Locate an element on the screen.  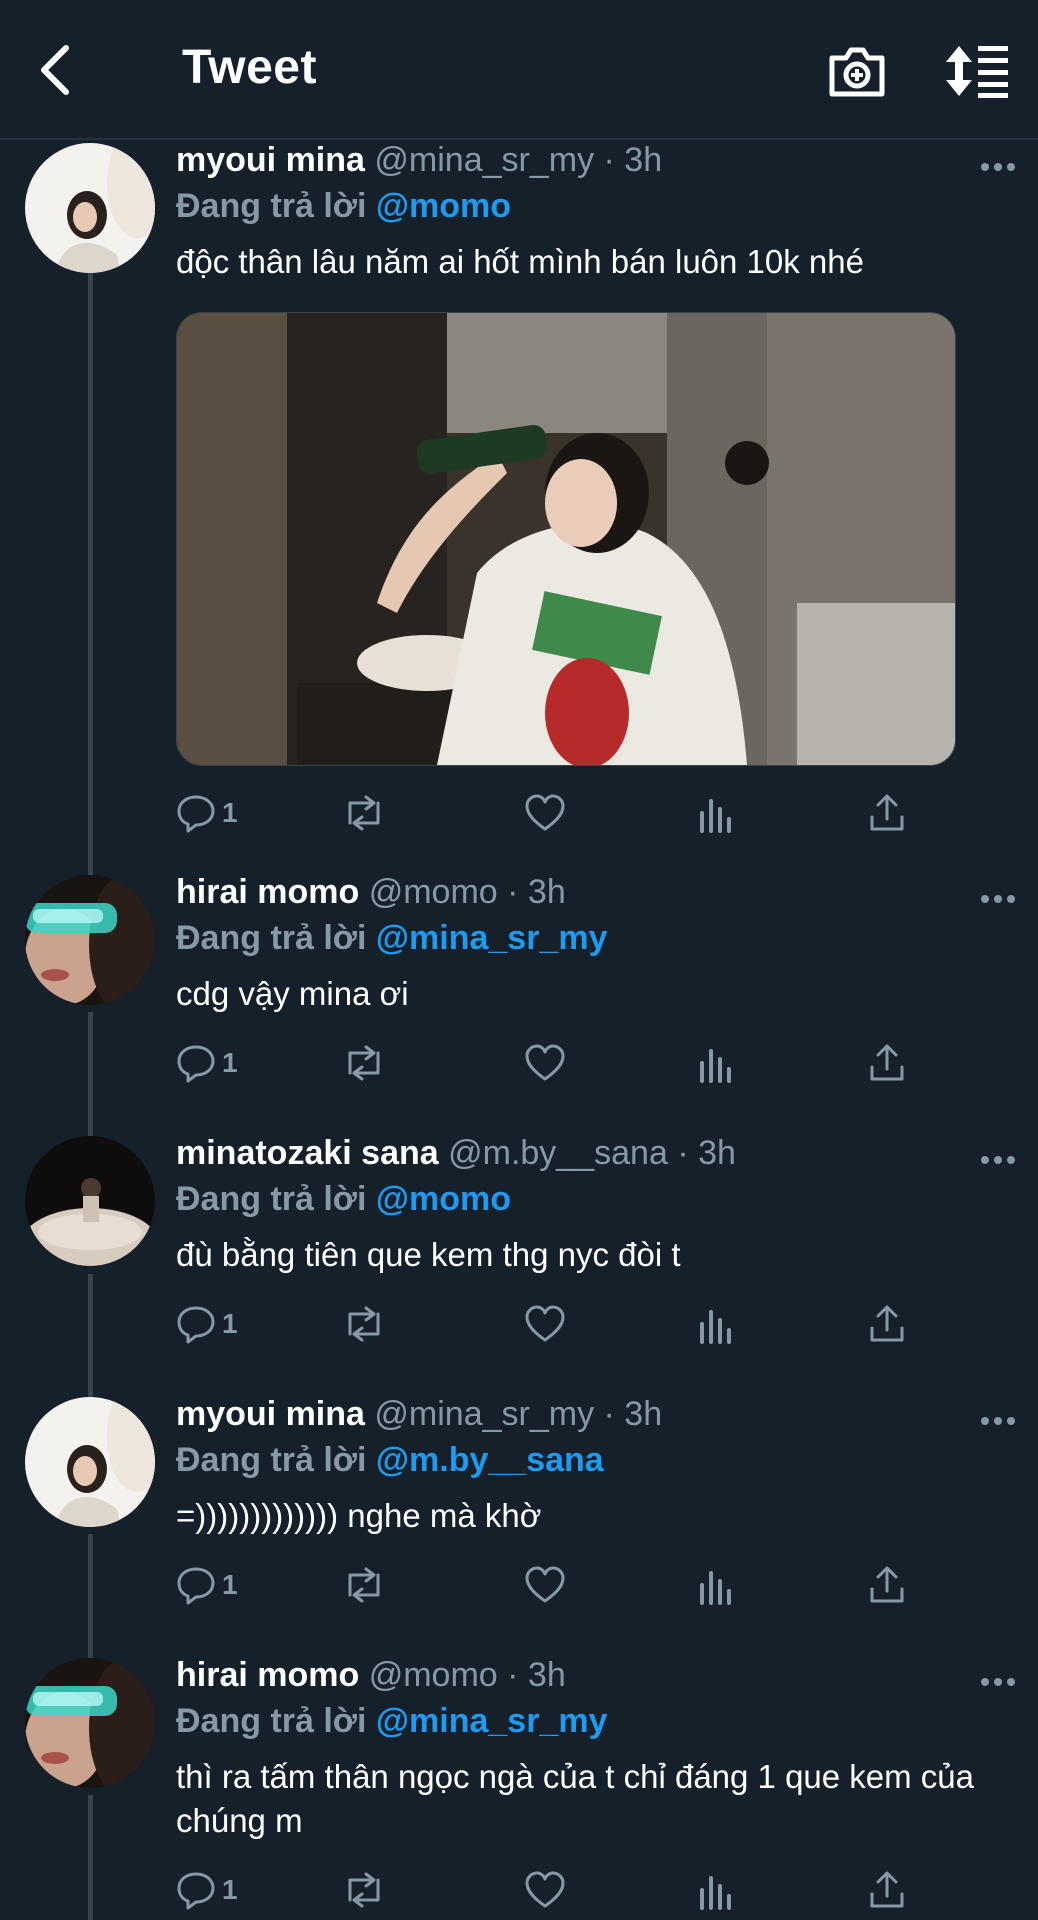
camera-button is located at coordinates (857, 71).